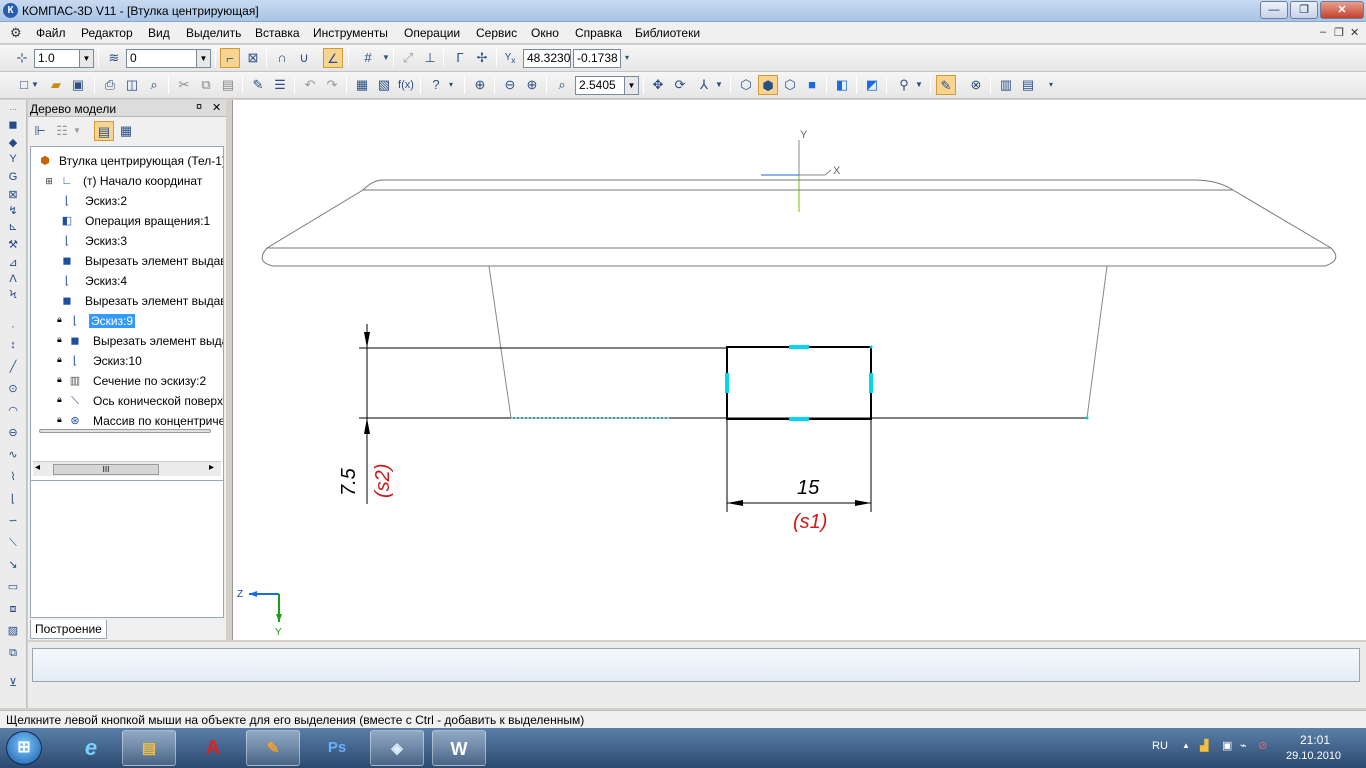 This screenshot has height=768, width=1366. I want to click on tool-projection-icon: ⧈, so click(13, 609).